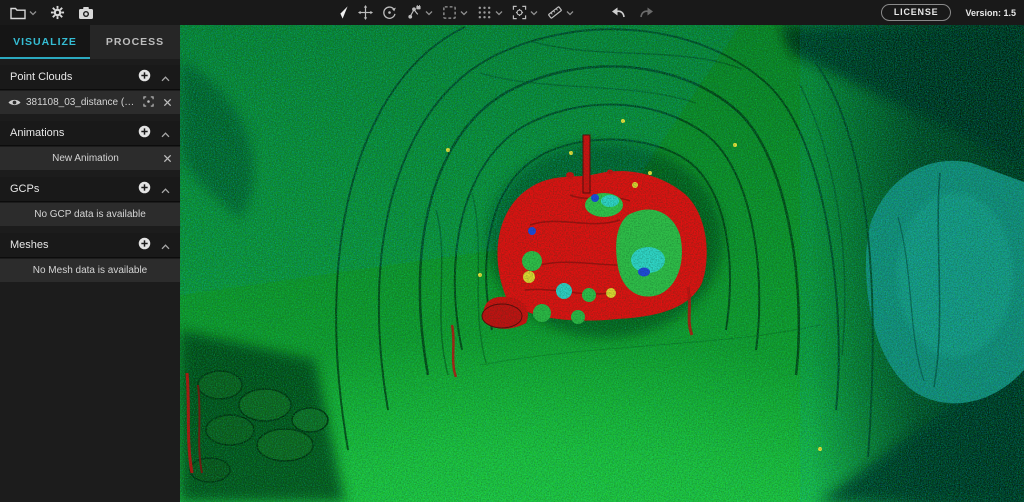 The height and width of the screenshot is (502, 1024). I want to click on section-gcps: GCPs No GCP data is available, so click(90, 201).